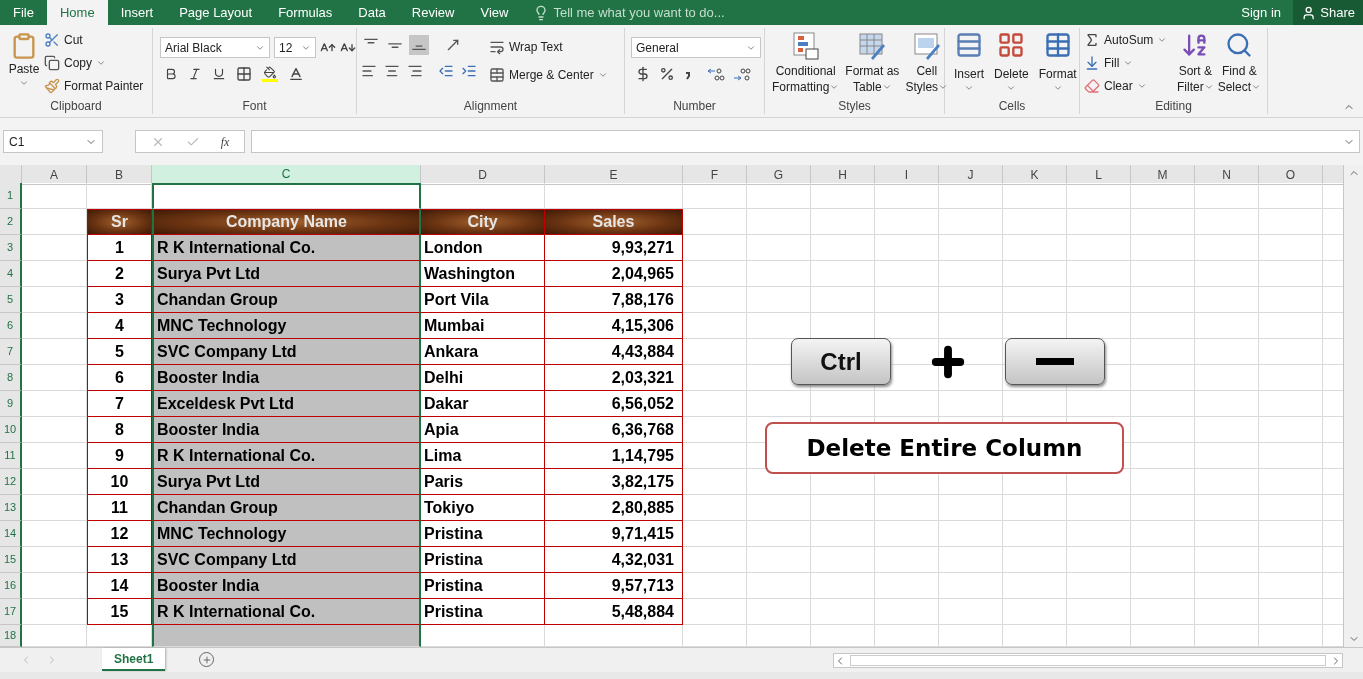 The image size is (1363, 679). Describe the element at coordinates (286, 404) in the screenshot. I see `table-cell: Exceldesk Pvt Ltd` at that location.